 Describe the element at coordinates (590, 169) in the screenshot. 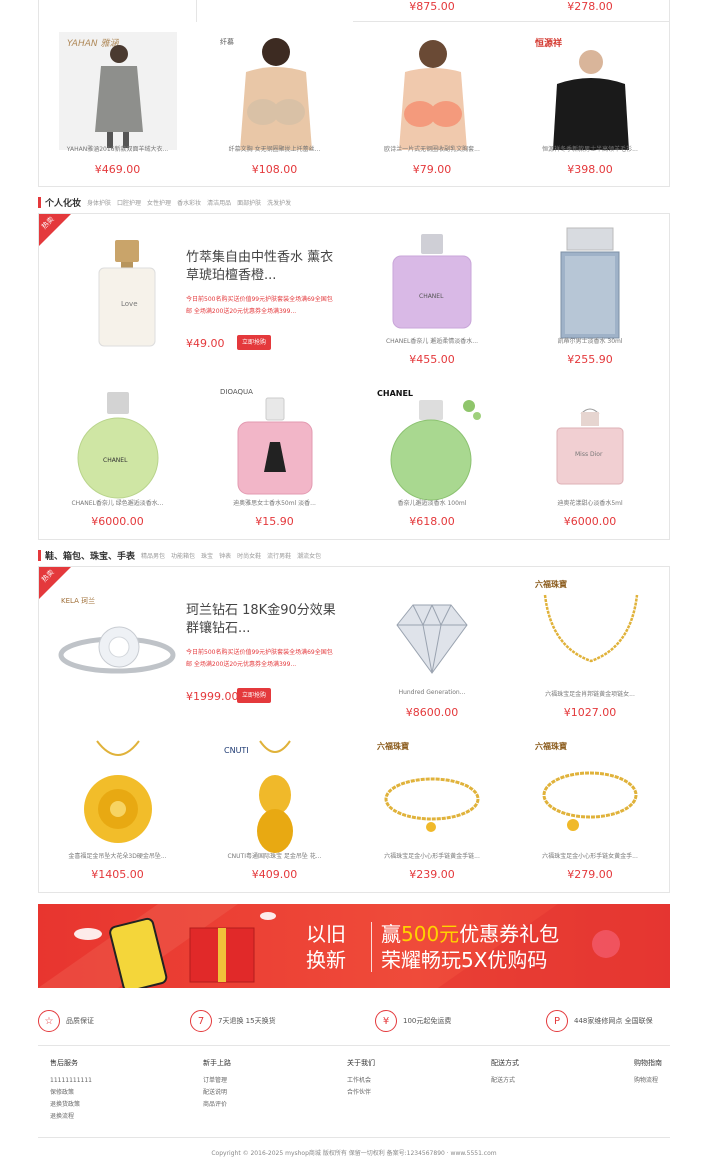

I see `product-price: ¥398.00` at that location.